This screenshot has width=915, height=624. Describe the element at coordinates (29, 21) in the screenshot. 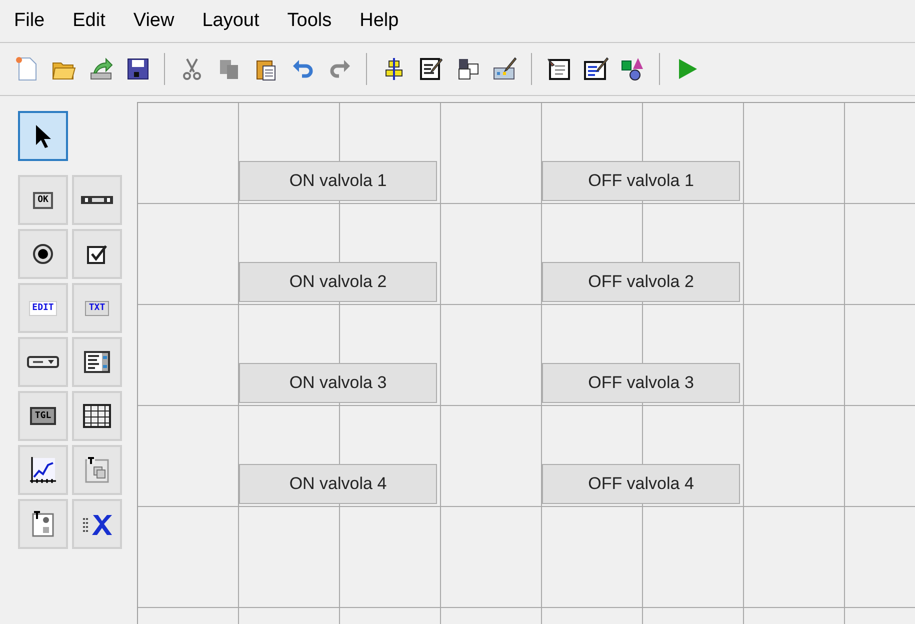

I see `menu-item: File` at that location.